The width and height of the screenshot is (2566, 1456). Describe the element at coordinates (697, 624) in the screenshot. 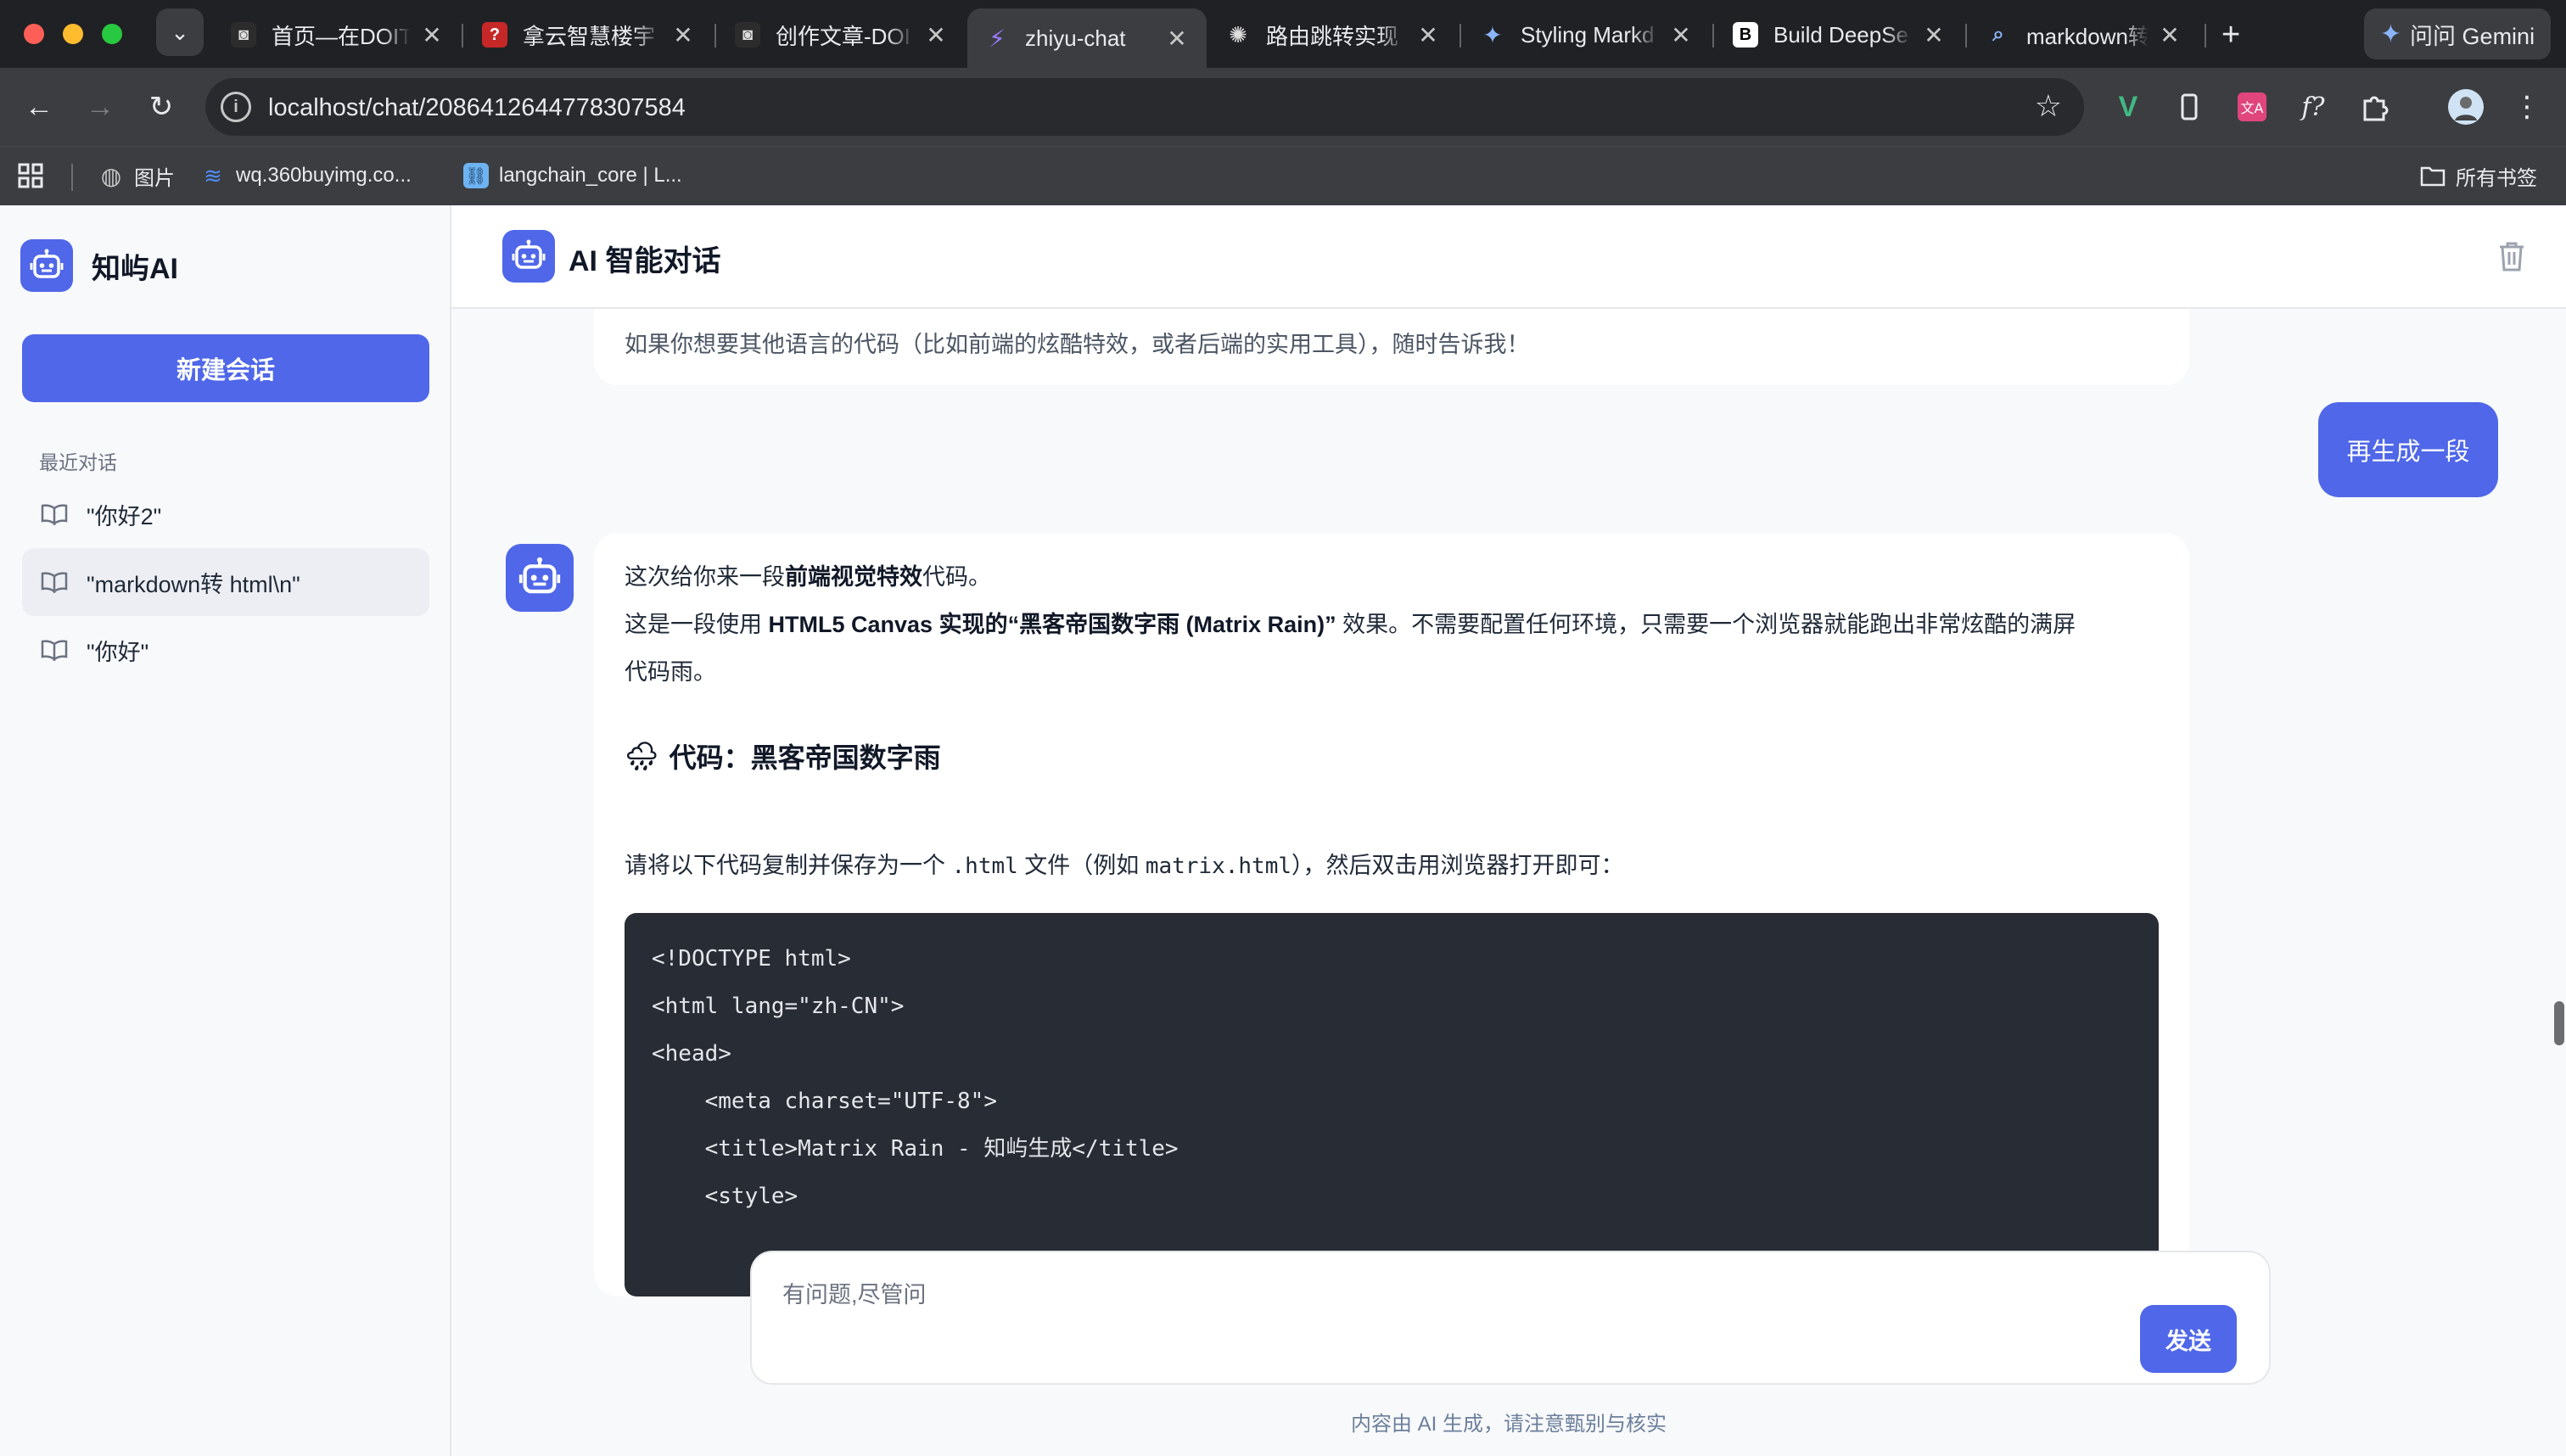

I see `text-span: 这是一段使用` at that location.